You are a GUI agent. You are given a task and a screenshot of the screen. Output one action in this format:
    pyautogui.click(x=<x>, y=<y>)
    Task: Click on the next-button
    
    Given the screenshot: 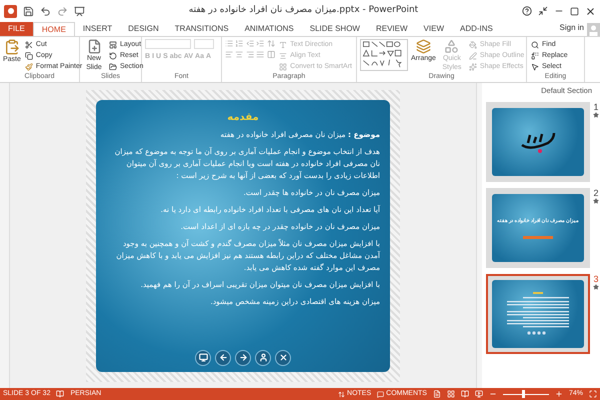 What is the action you would take?
    pyautogui.click(x=243, y=358)
    